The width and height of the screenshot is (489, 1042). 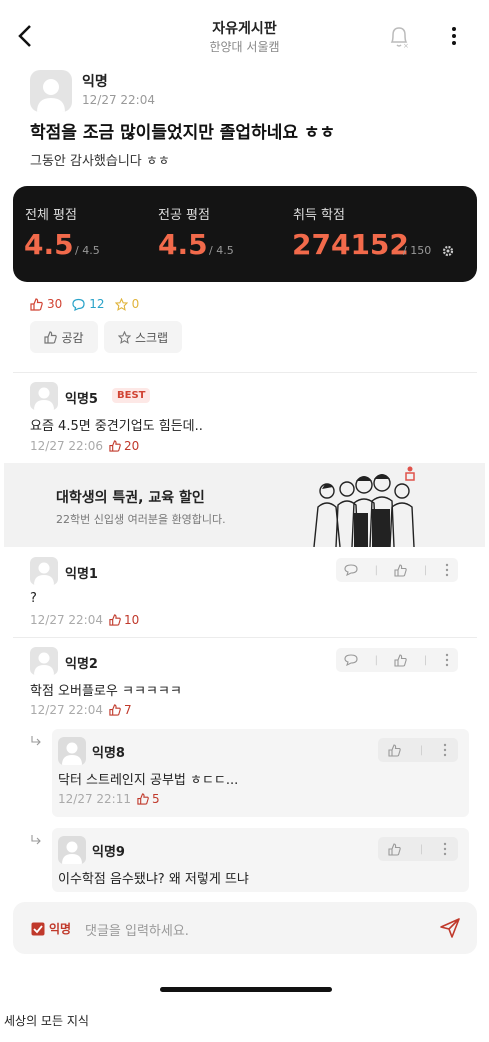 I want to click on reply-time: 12/27 22:11, so click(x=94, y=799).